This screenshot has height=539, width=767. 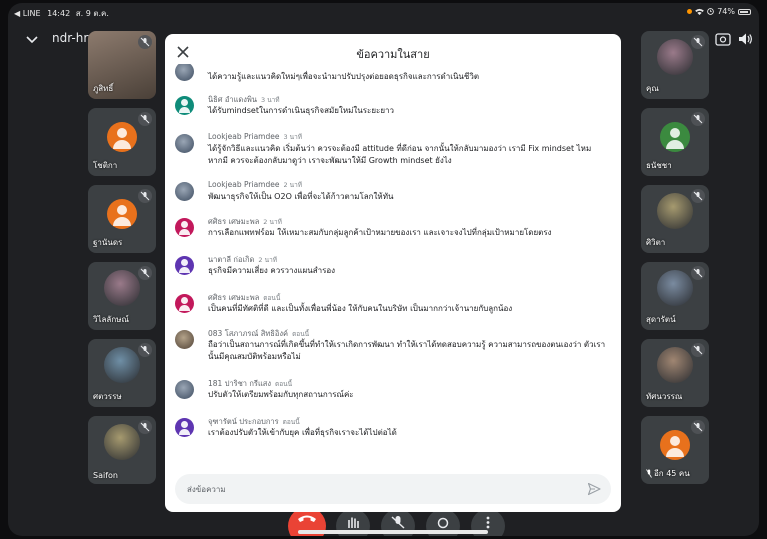 I want to click on switch-camera-icon, so click(x=723, y=39).